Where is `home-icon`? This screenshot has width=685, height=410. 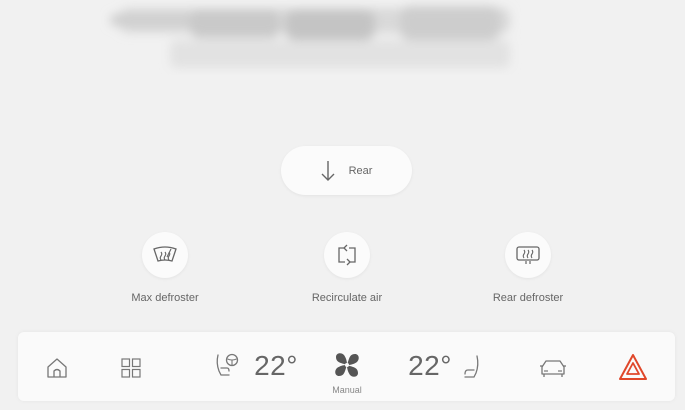 home-icon is located at coordinates (57, 368).